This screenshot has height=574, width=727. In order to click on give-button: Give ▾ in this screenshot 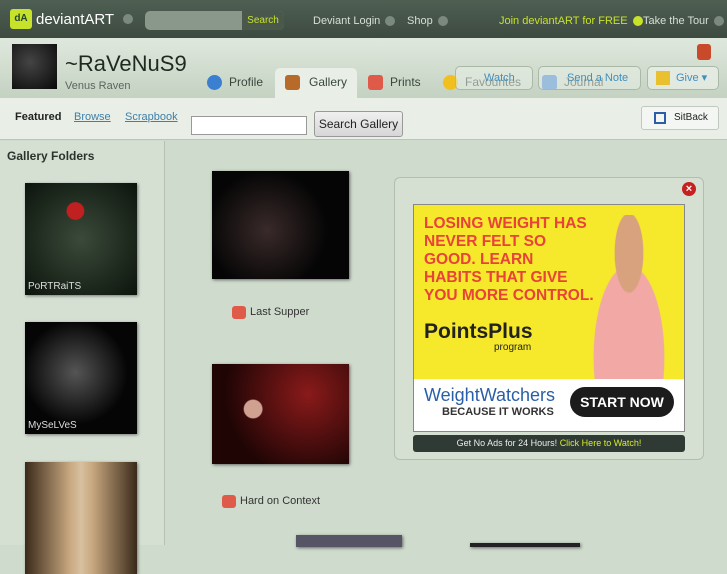, I will do `click(683, 78)`.